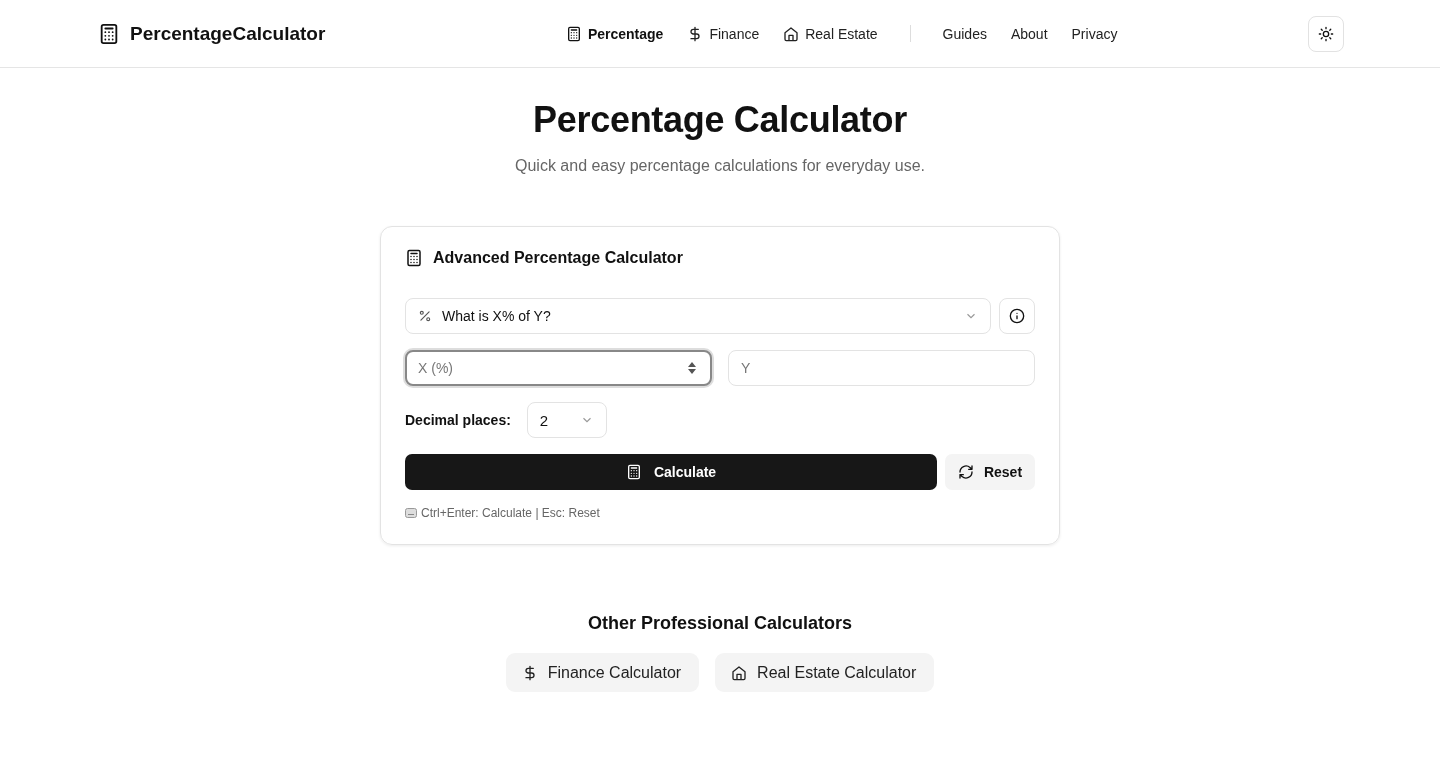 The image size is (1440, 761). Describe the element at coordinates (671, 472) in the screenshot. I see `calculate-button: Calculate` at that location.